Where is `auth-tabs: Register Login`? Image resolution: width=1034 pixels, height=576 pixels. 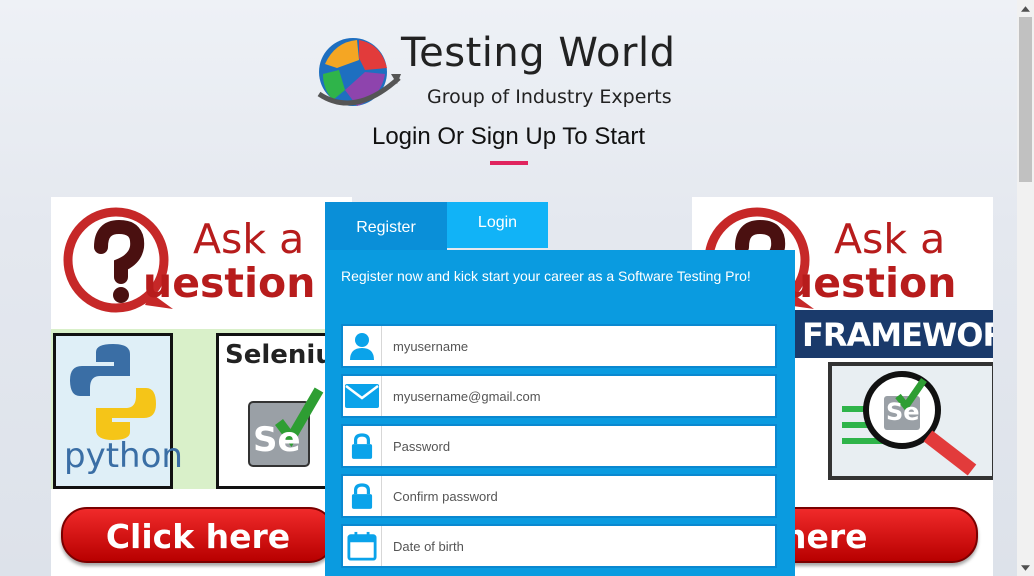
auth-tabs: Register Login is located at coordinates (560, 226).